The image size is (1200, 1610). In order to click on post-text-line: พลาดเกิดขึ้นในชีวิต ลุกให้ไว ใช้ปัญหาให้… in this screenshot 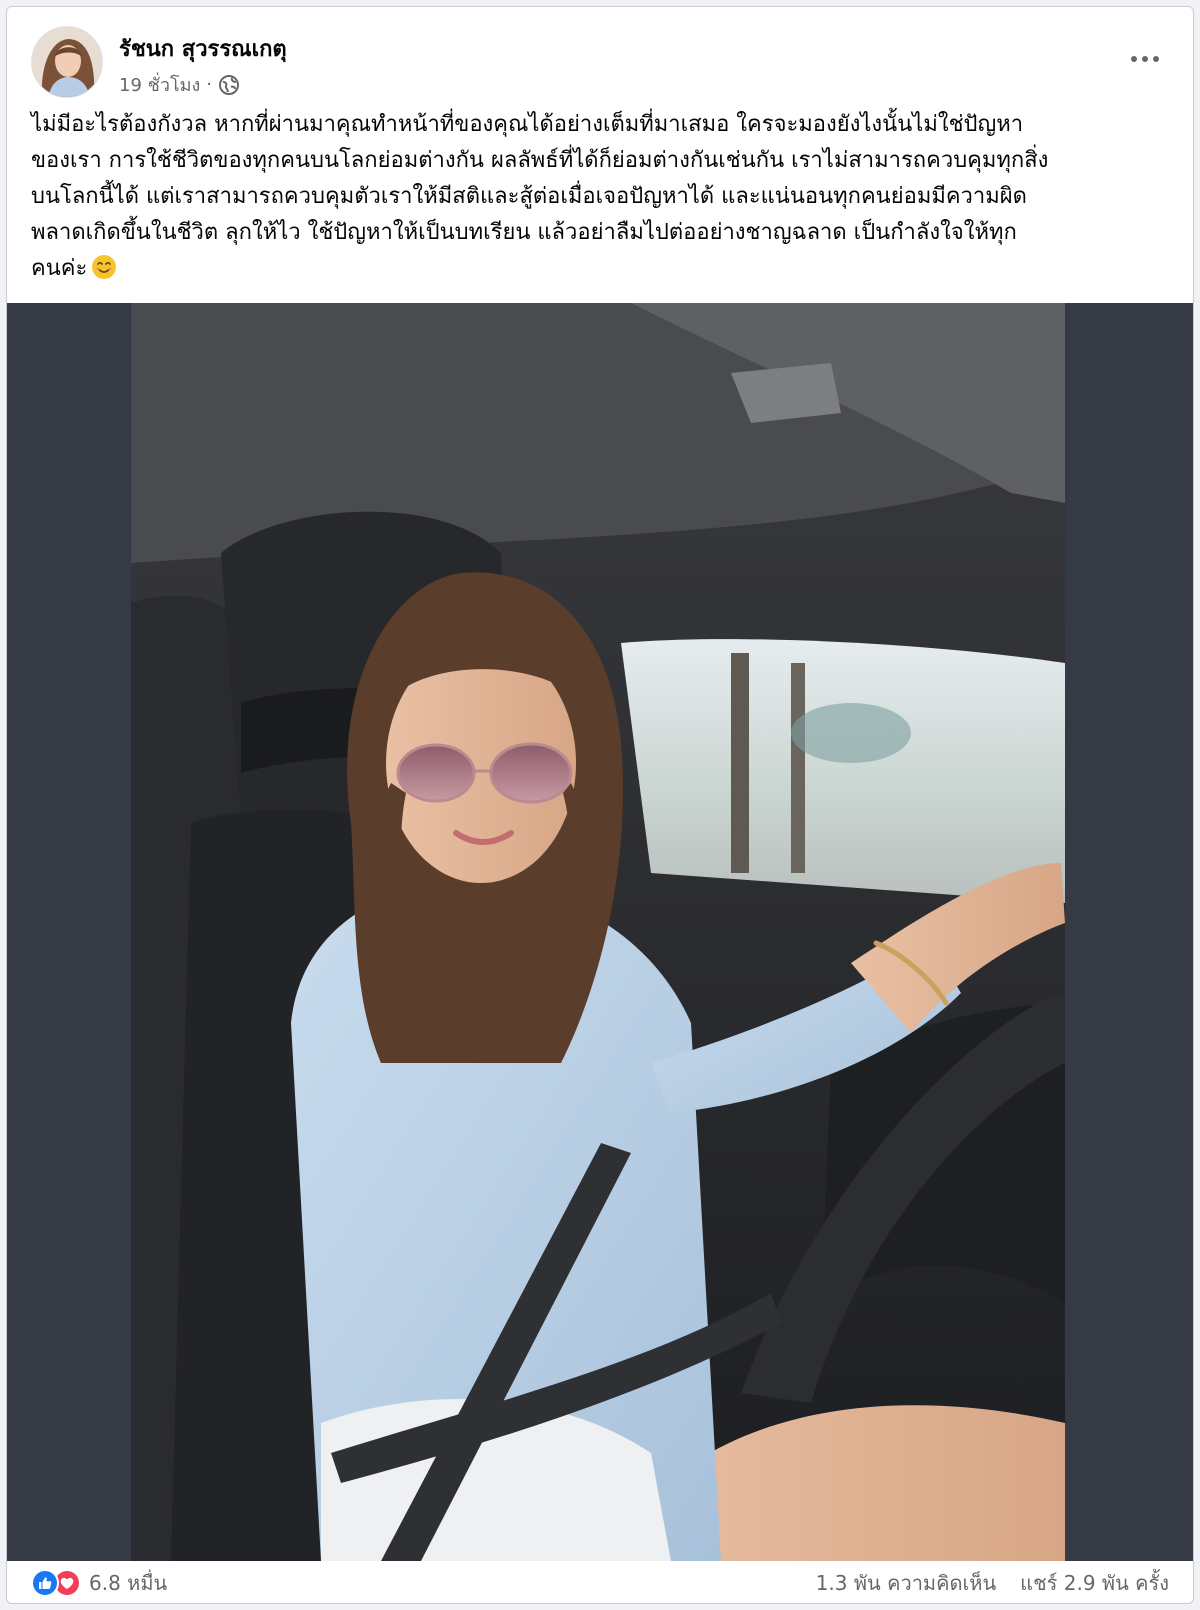, I will do `click(524, 232)`.